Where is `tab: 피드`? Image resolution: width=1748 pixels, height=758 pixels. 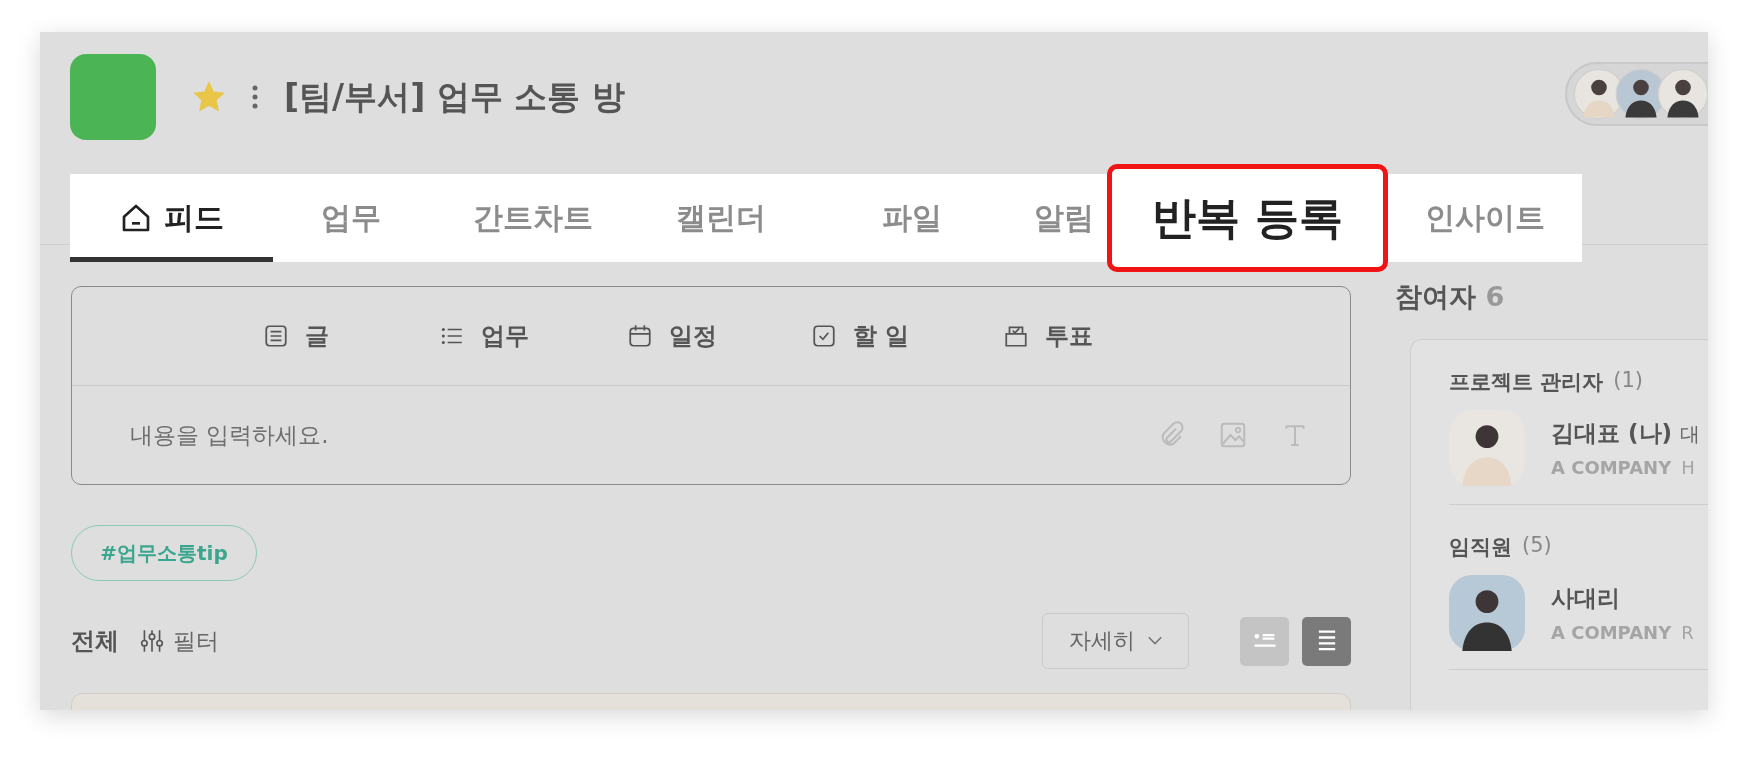 tab: 피드 is located at coordinates (171, 218).